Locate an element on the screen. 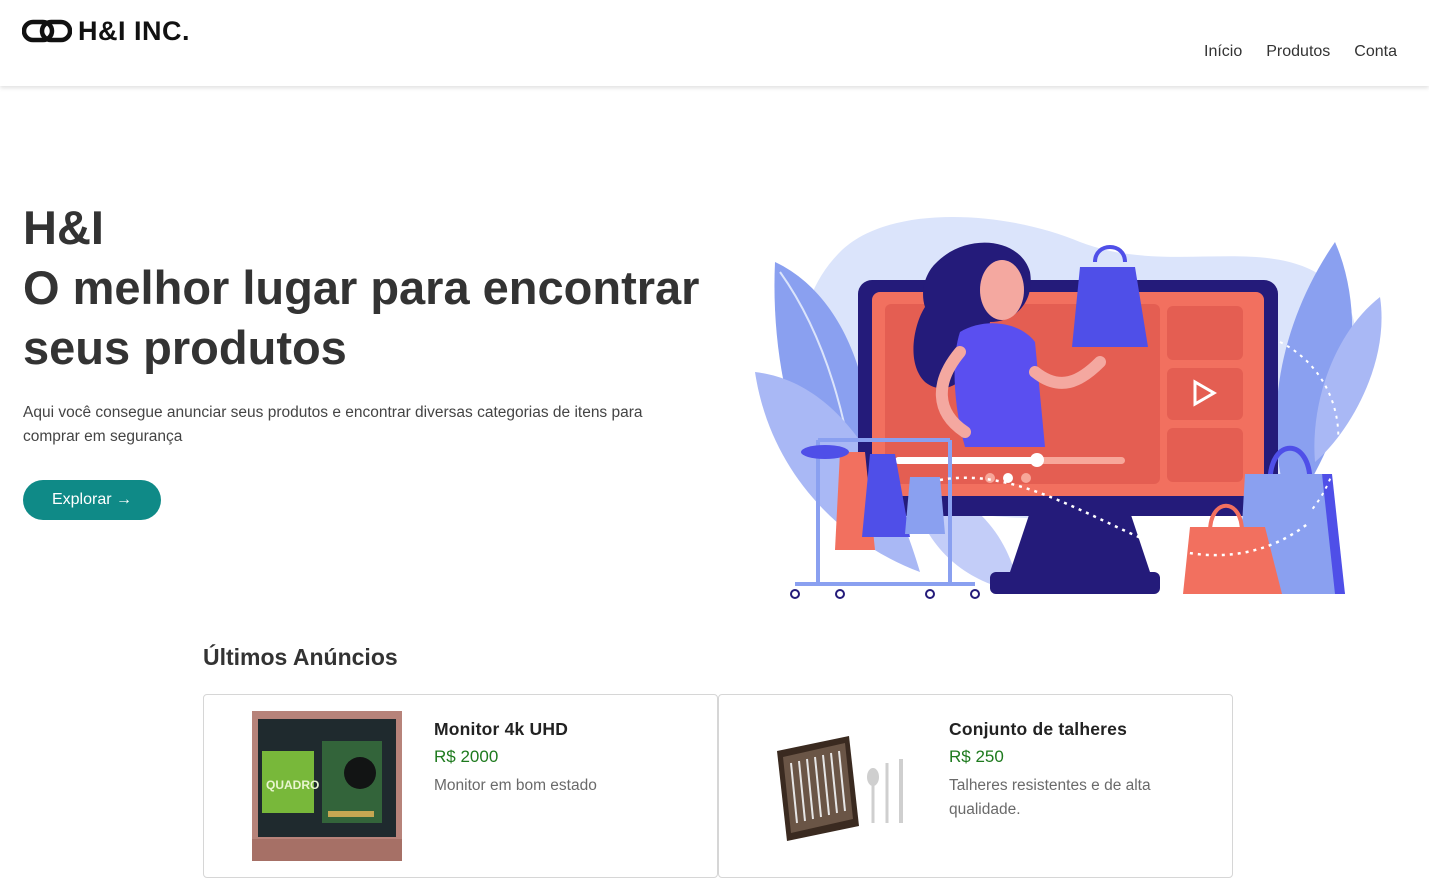 The image size is (1429, 885). nav-item-conta: Conta is located at coordinates (1375, 52).